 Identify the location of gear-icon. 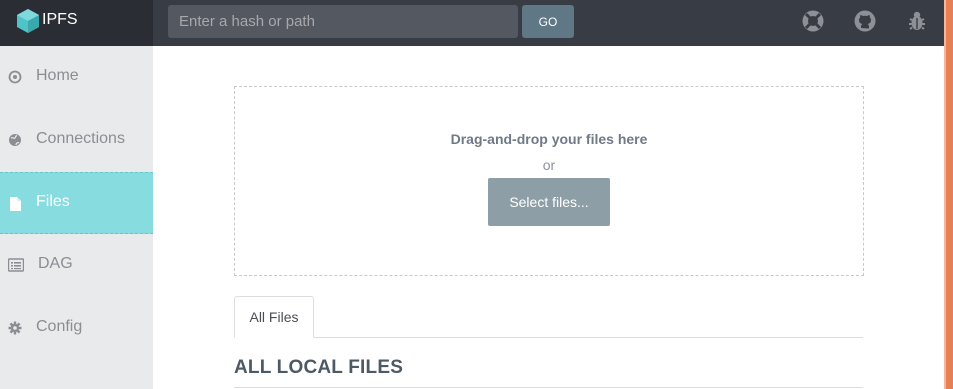
(15, 328).